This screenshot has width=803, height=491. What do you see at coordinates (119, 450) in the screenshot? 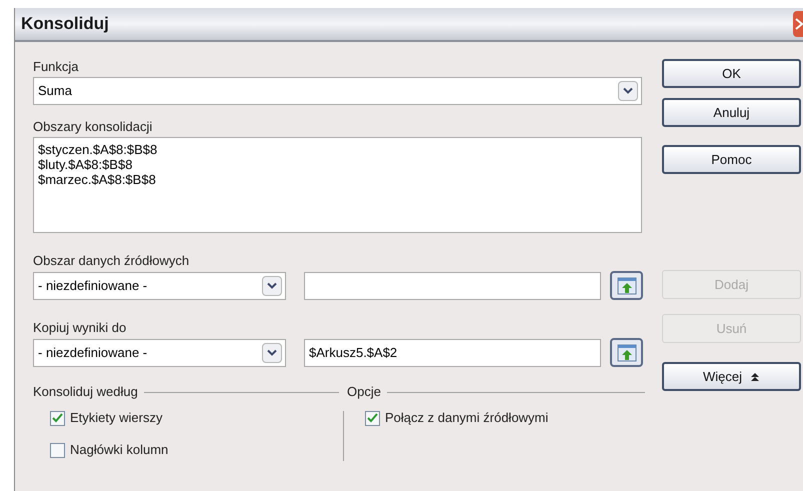
I see `checkbox-label: Nagłówki kolumn` at bounding box center [119, 450].